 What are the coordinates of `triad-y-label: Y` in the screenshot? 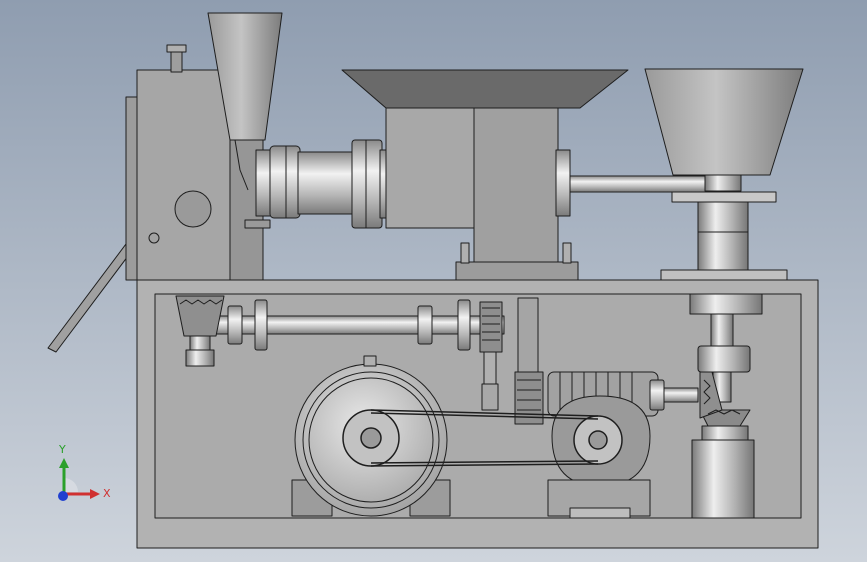 It's located at (62, 449).